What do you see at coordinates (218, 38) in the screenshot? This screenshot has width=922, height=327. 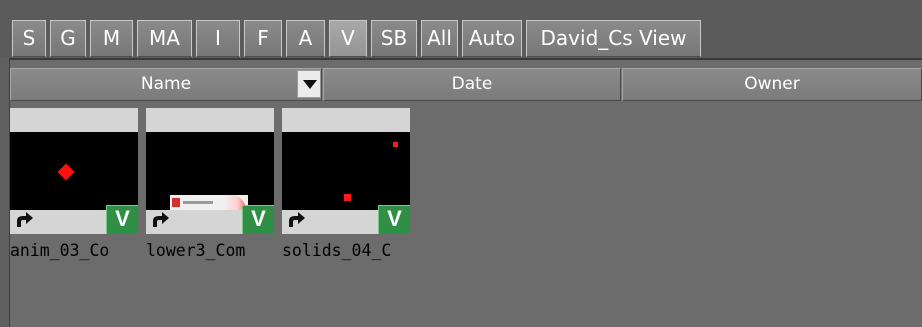 I see `tab-i: I` at bounding box center [218, 38].